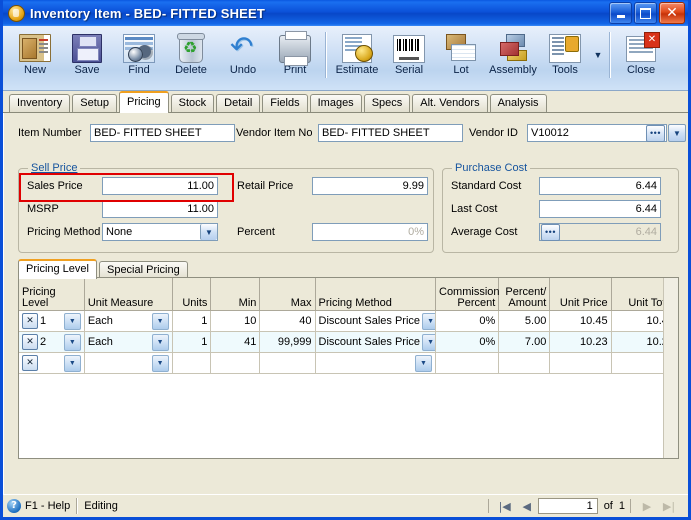  What do you see at coordinates (192, 294) in the screenshot?
I see `grid-col-units: Units` at bounding box center [192, 294].